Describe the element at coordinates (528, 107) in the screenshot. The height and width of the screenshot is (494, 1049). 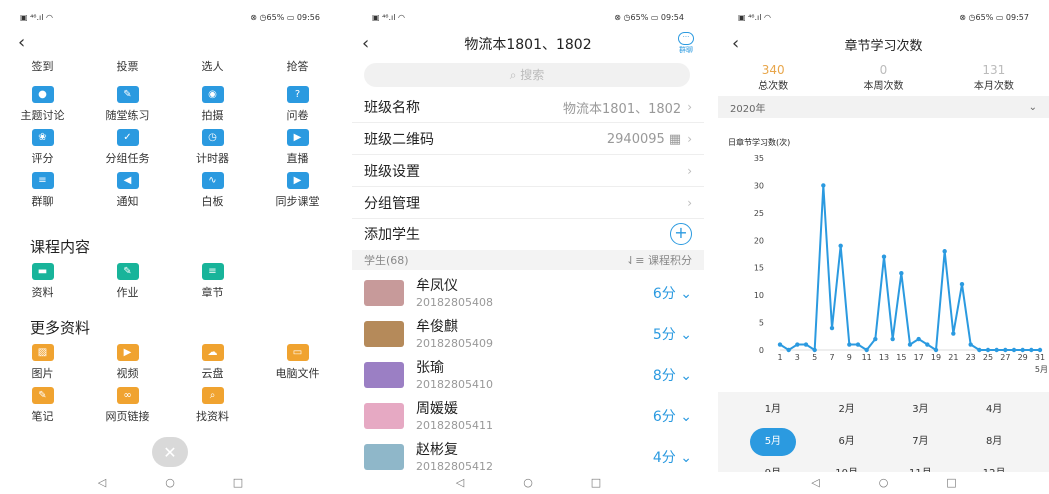
I see `setting-row: 班级名称 物流本1801、1802 ›` at that location.